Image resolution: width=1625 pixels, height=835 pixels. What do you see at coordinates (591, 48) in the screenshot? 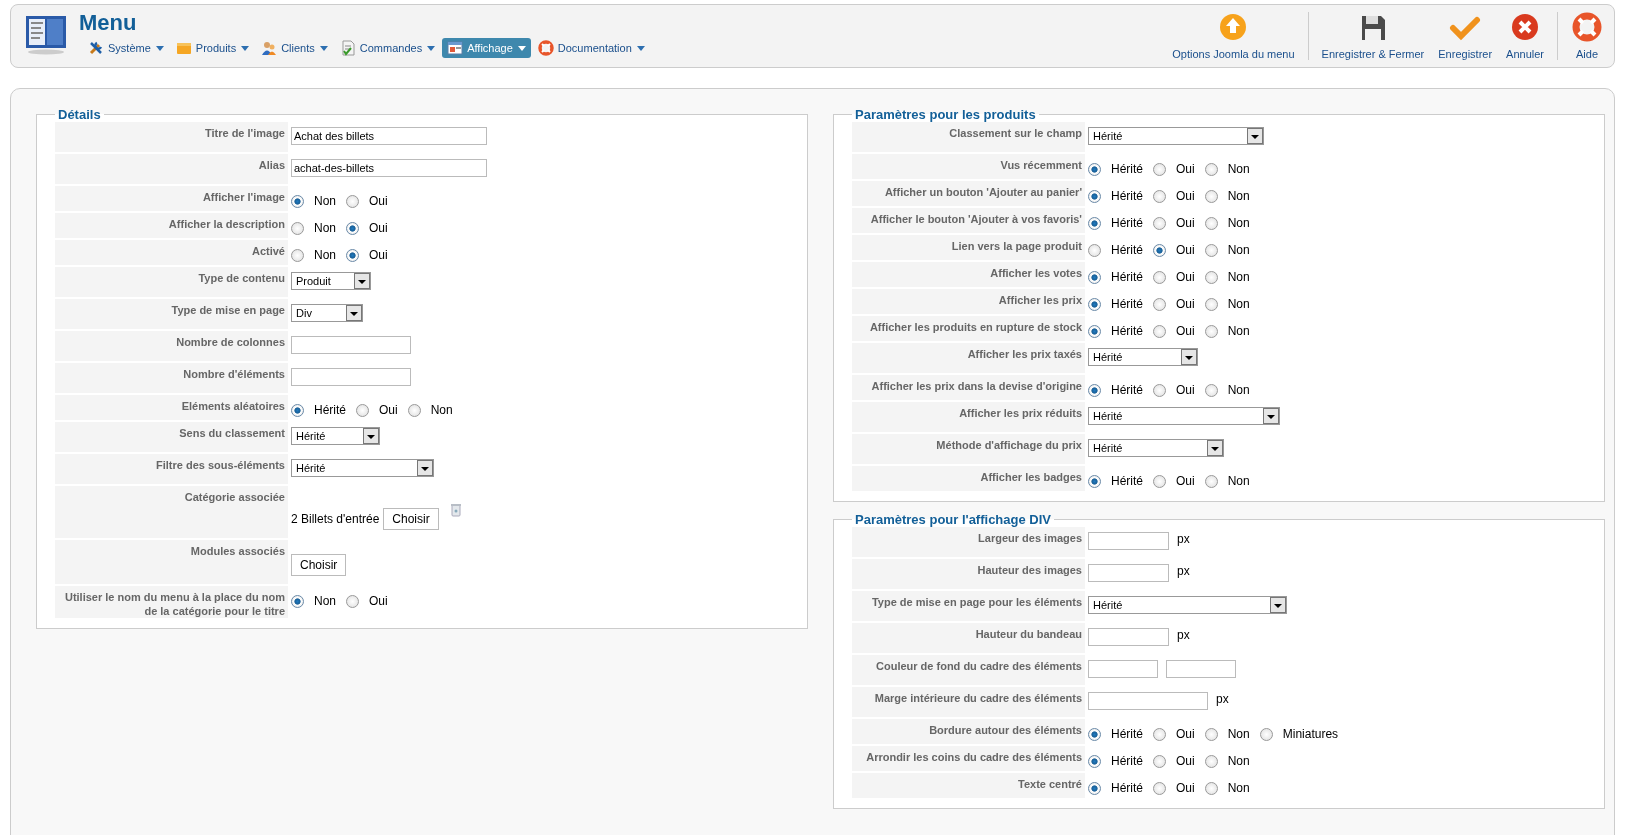
I see `nav-menu-item: Documentation` at bounding box center [591, 48].